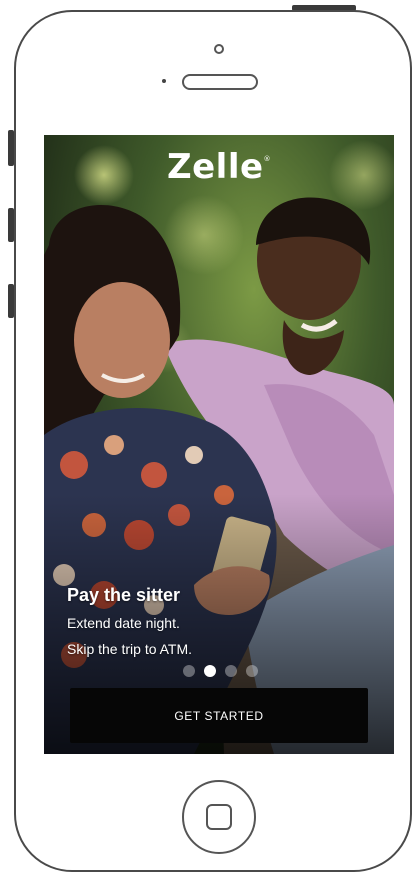 The height and width of the screenshot is (877, 419). What do you see at coordinates (164, 81) in the screenshot?
I see `proximity-sensor-icon` at bounding box center [164, 81].